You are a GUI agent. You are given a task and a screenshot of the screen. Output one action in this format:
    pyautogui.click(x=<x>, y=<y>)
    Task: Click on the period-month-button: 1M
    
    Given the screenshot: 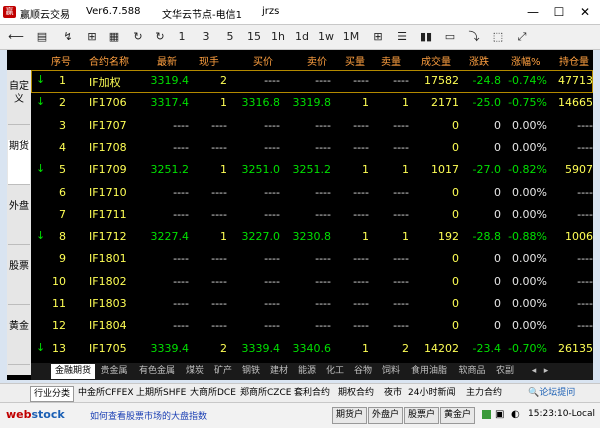 What is the action you would take?
    pyautogui.click(x=351, y=37)
    